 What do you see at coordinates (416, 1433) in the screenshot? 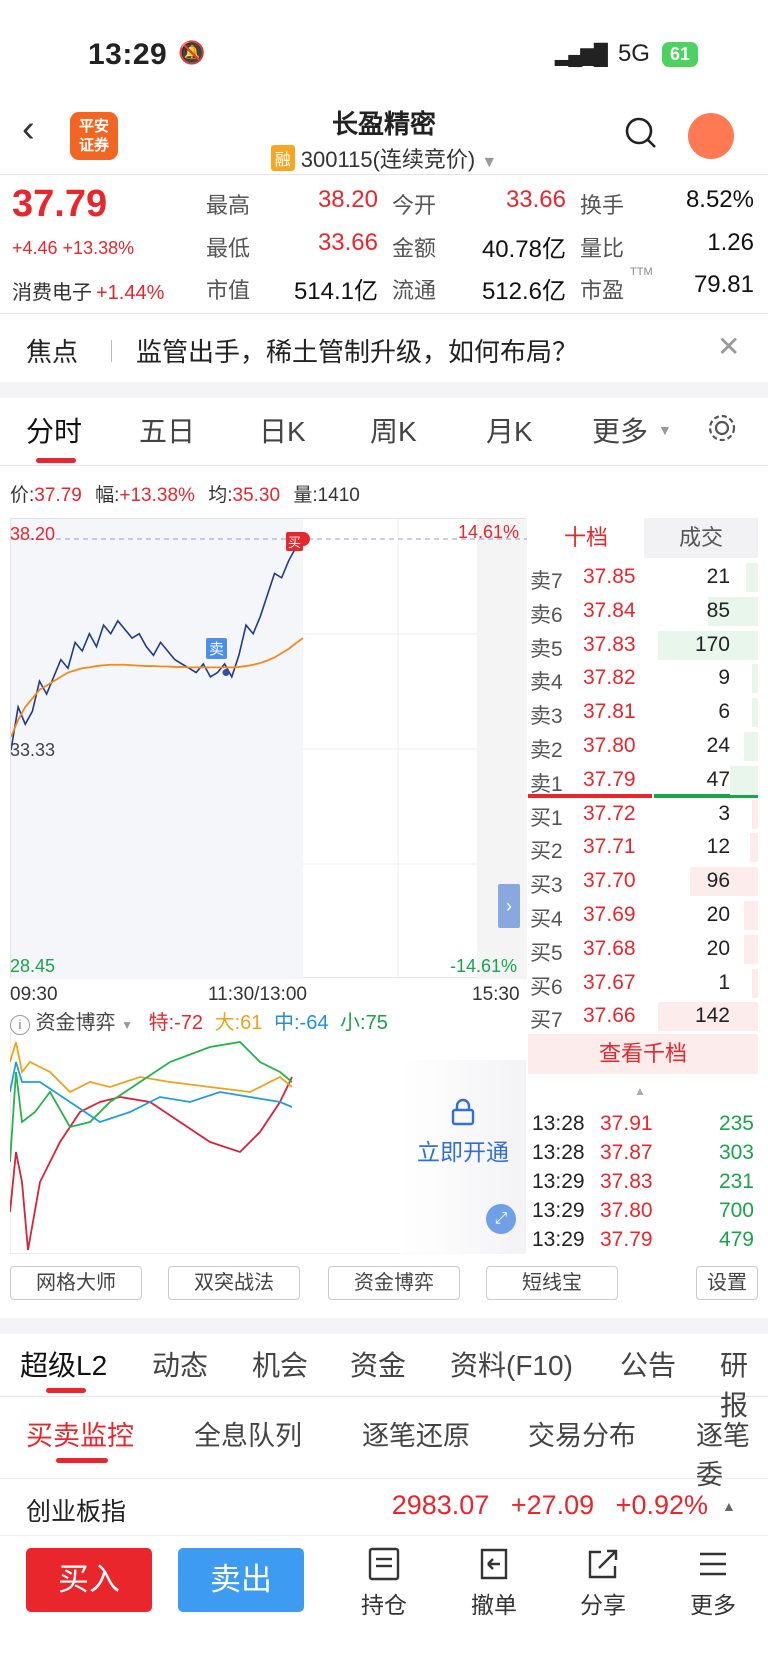
I see `sub-tab-2: 逐笔还原` at bounding box center [416, 1433].